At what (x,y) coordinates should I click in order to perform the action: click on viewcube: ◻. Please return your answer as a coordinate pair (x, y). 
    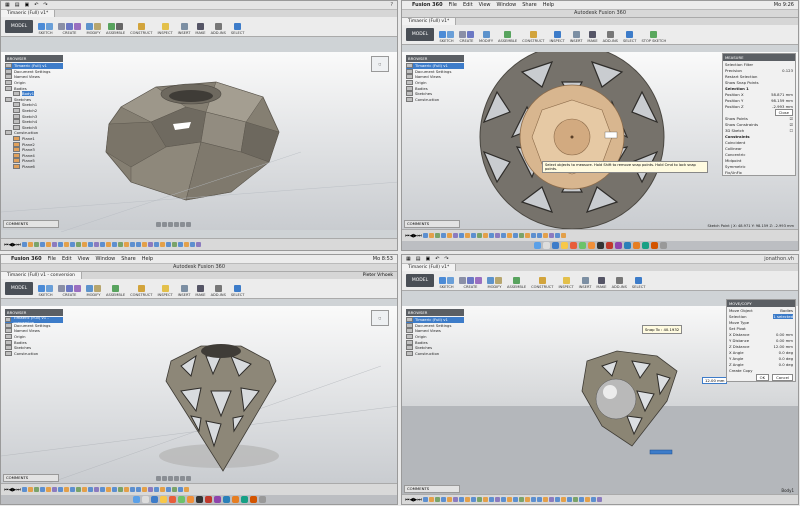
    Looking at the image, I should click on (380, 318).